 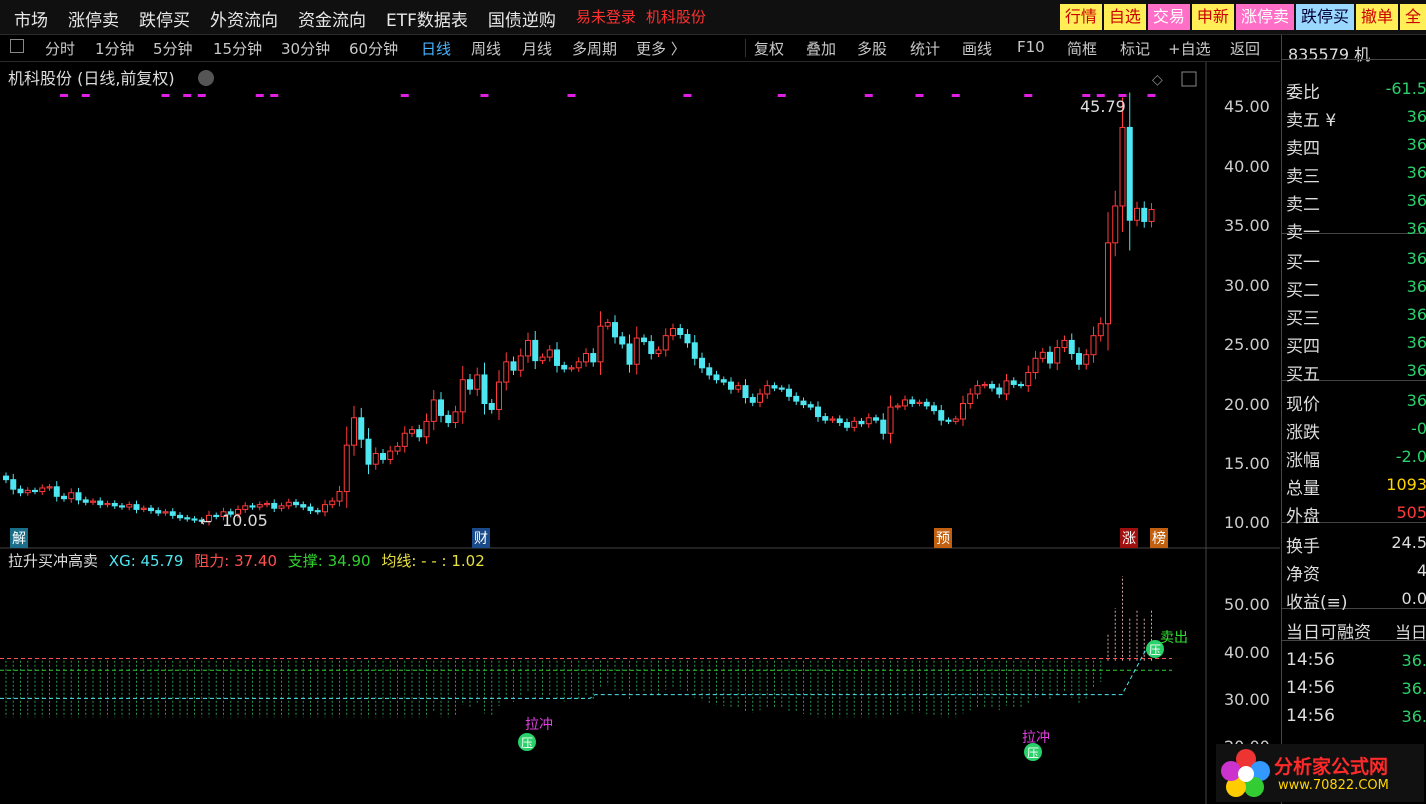 What do you see at coordinates (305, 48) in the screenshot?
I see `period-30min: 30分钟` at bounding box center [305, 48].